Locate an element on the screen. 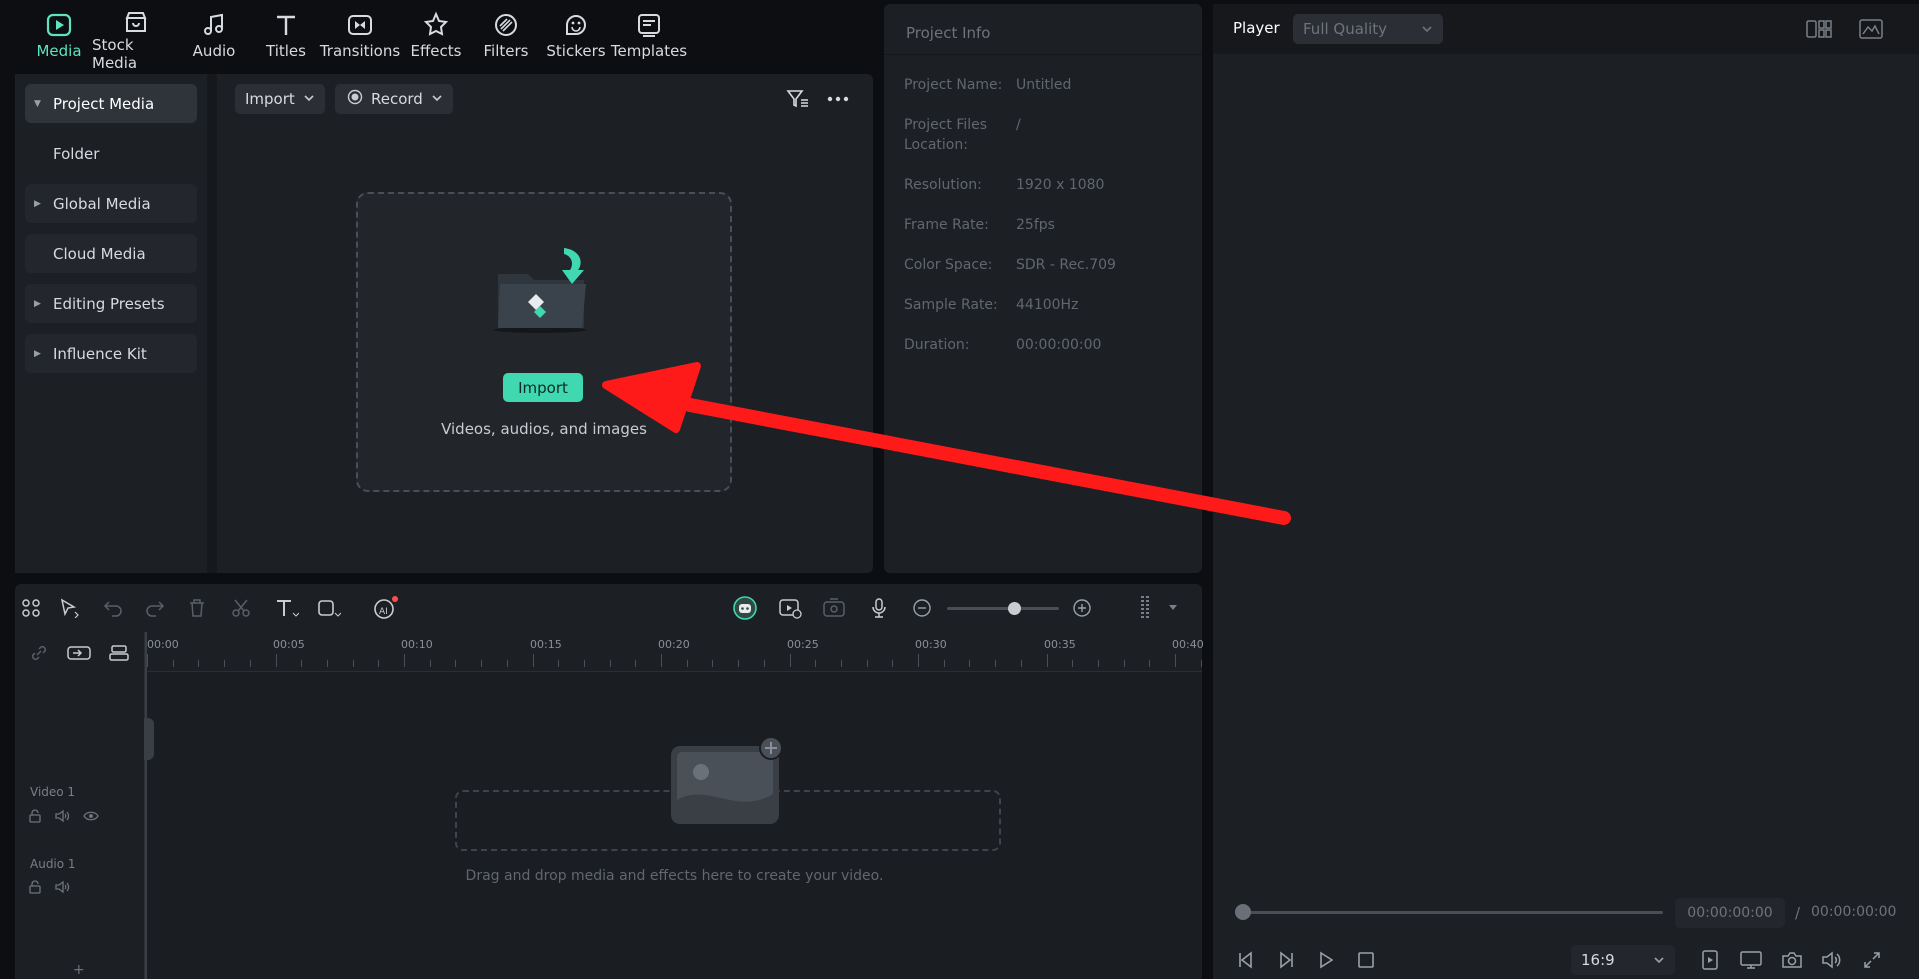  effects-icon is located at coordinates (436, 25).